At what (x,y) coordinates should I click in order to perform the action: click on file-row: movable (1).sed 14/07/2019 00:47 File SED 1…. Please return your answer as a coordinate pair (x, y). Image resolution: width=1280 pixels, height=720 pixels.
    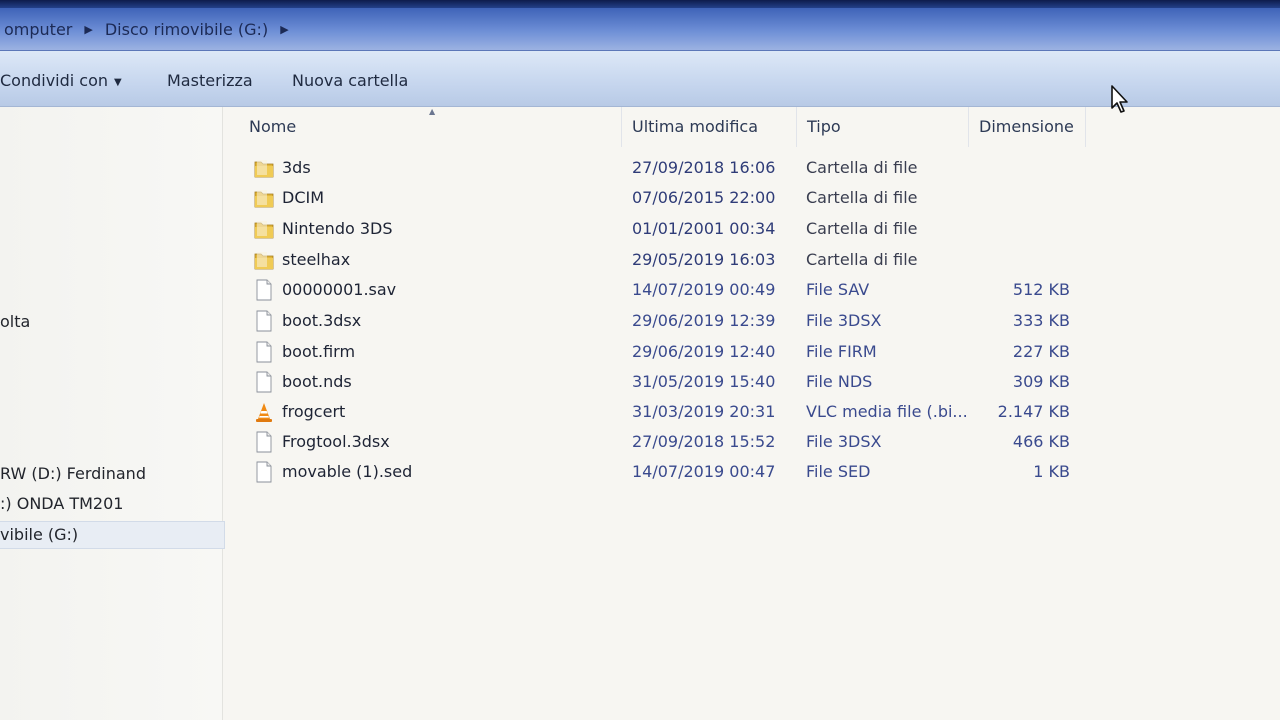
    Looking at the image, I should click on (673, 472).